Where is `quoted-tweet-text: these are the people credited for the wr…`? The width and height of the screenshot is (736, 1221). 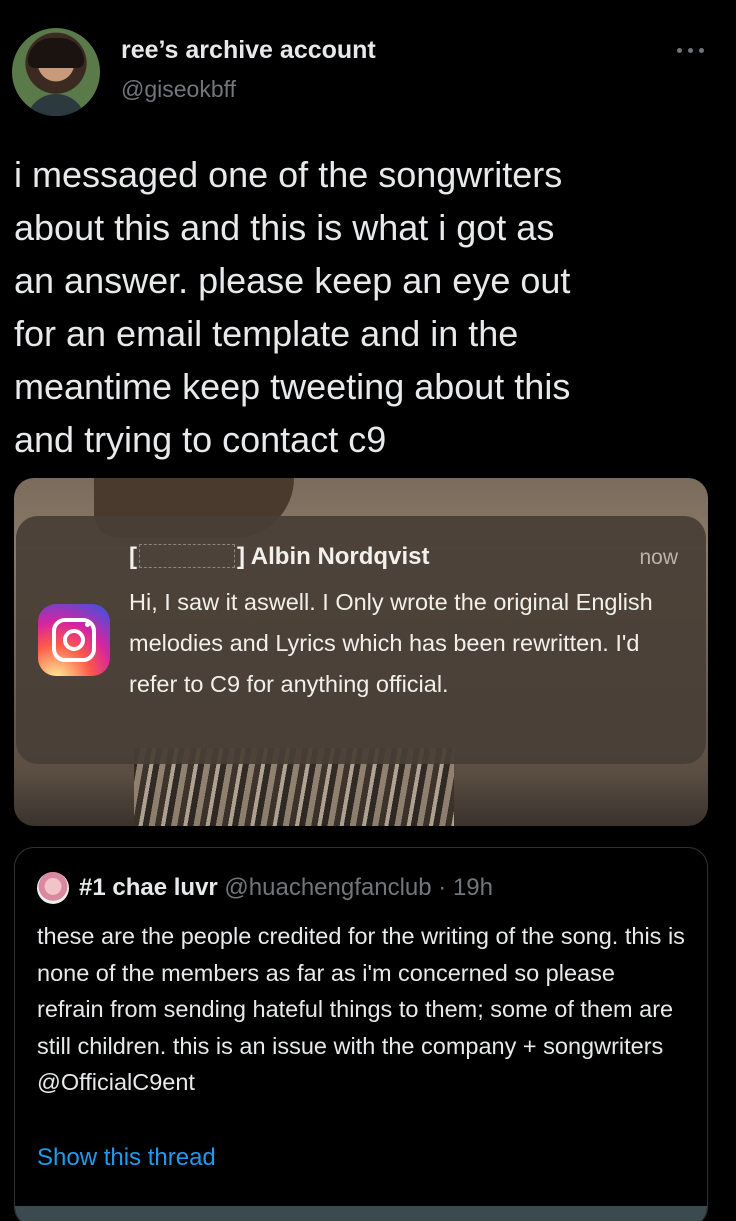
quoted-tweet-text: these are the people credited for the wr… is located at coordinates (361, 1009).